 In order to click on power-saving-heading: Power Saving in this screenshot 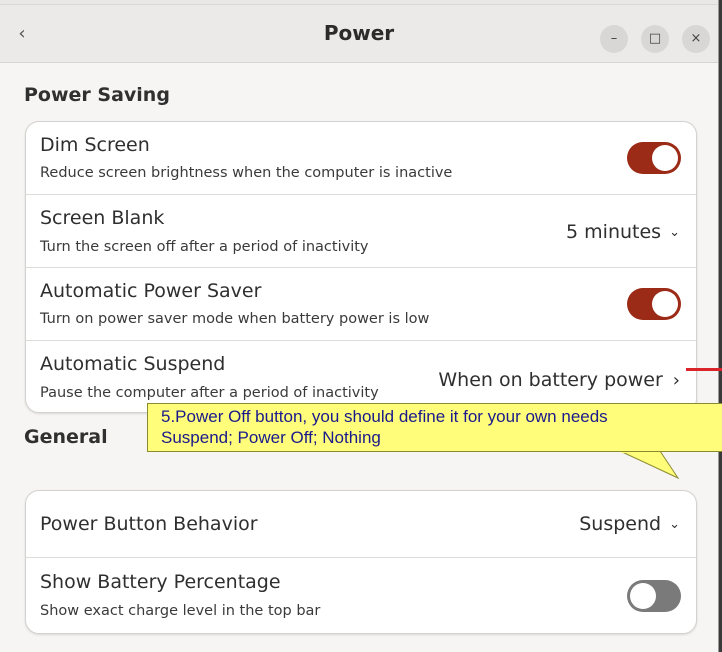, I will do `click(97, 95)`.